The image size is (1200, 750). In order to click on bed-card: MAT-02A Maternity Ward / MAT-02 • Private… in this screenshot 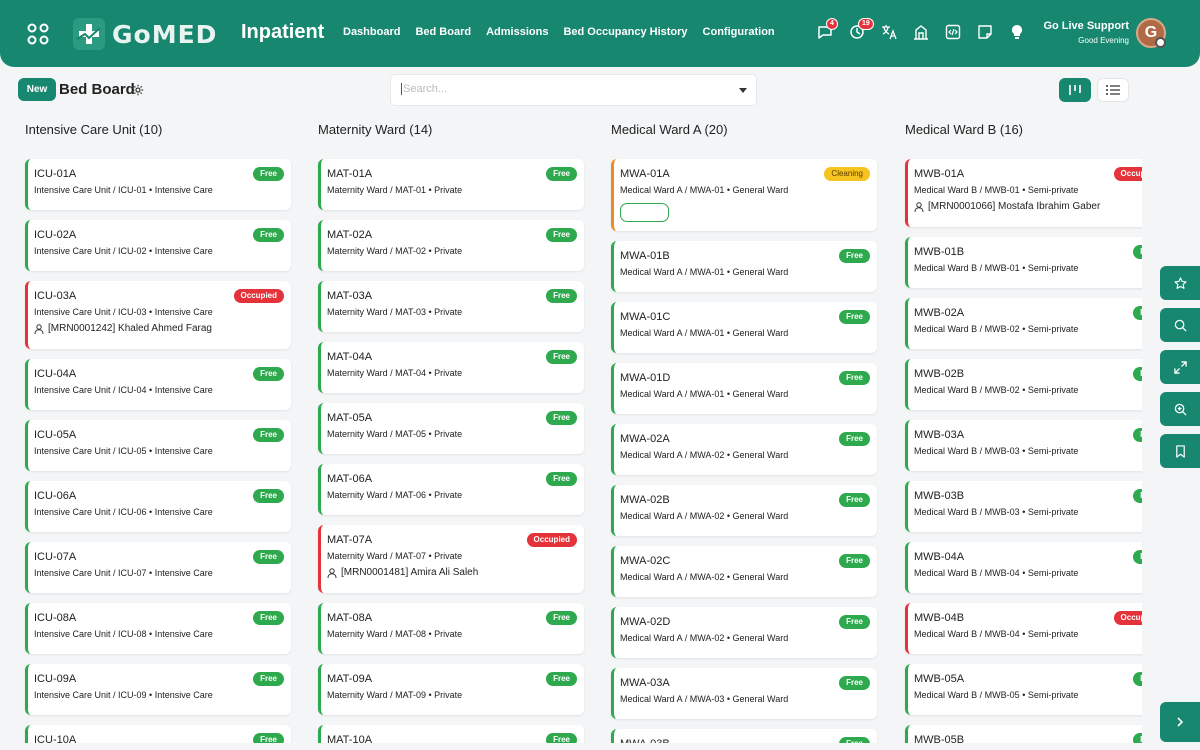, I will do `click(451, 245)`.